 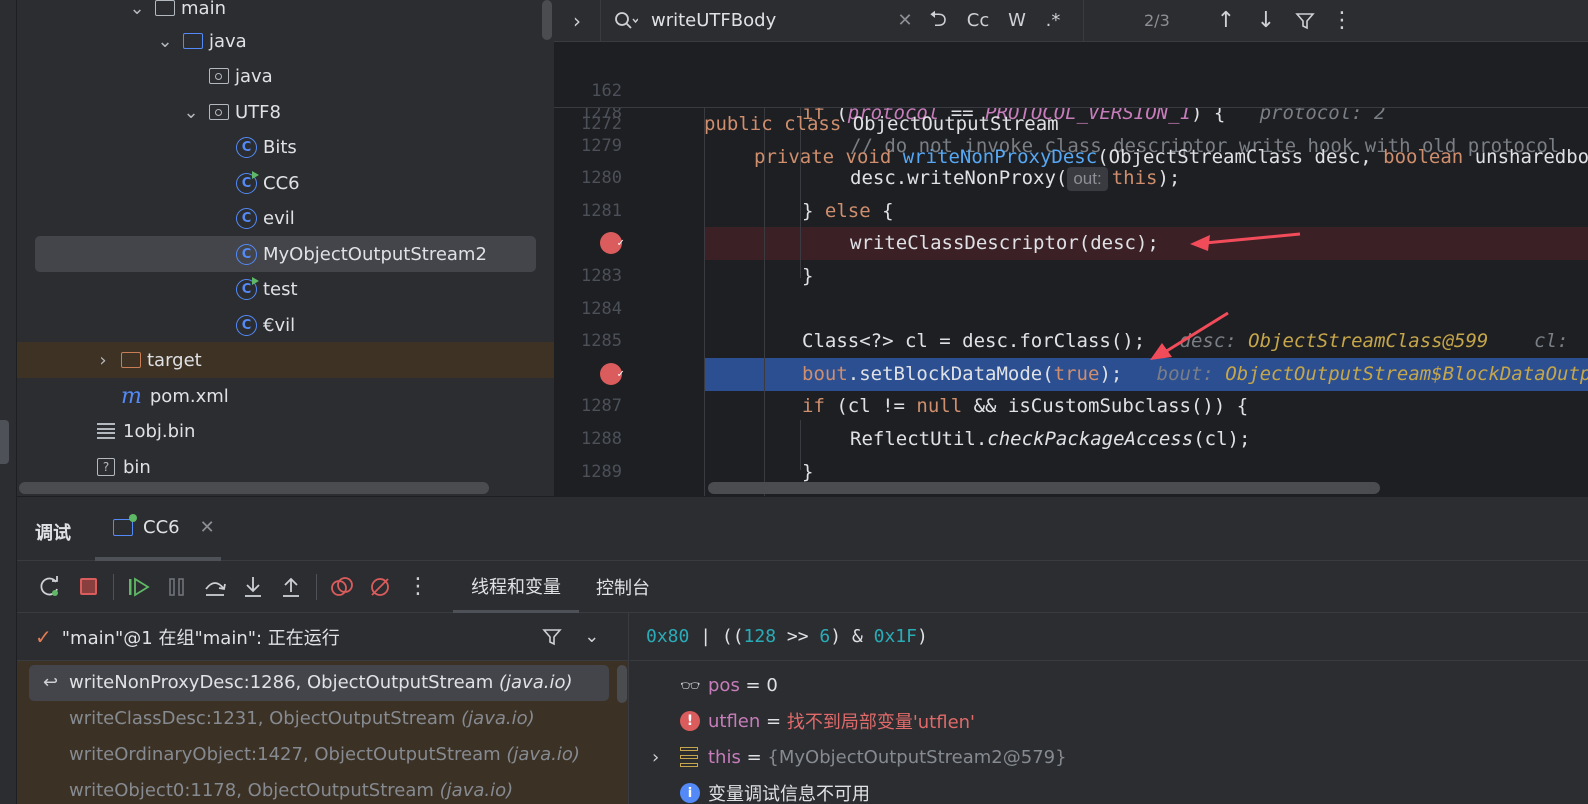 I want to click on variable-pos: 👓︎ pos = 0, so click(x=729, y=685).